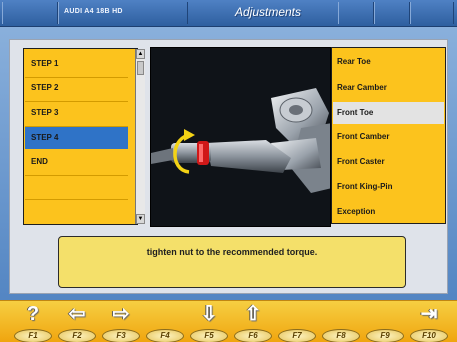 This screenshot has width=457, height=342. What do you see at coordinates (429, 314) in the screenshot?
I see `exit-icon: ⇥` at bounding box center [429, 314].